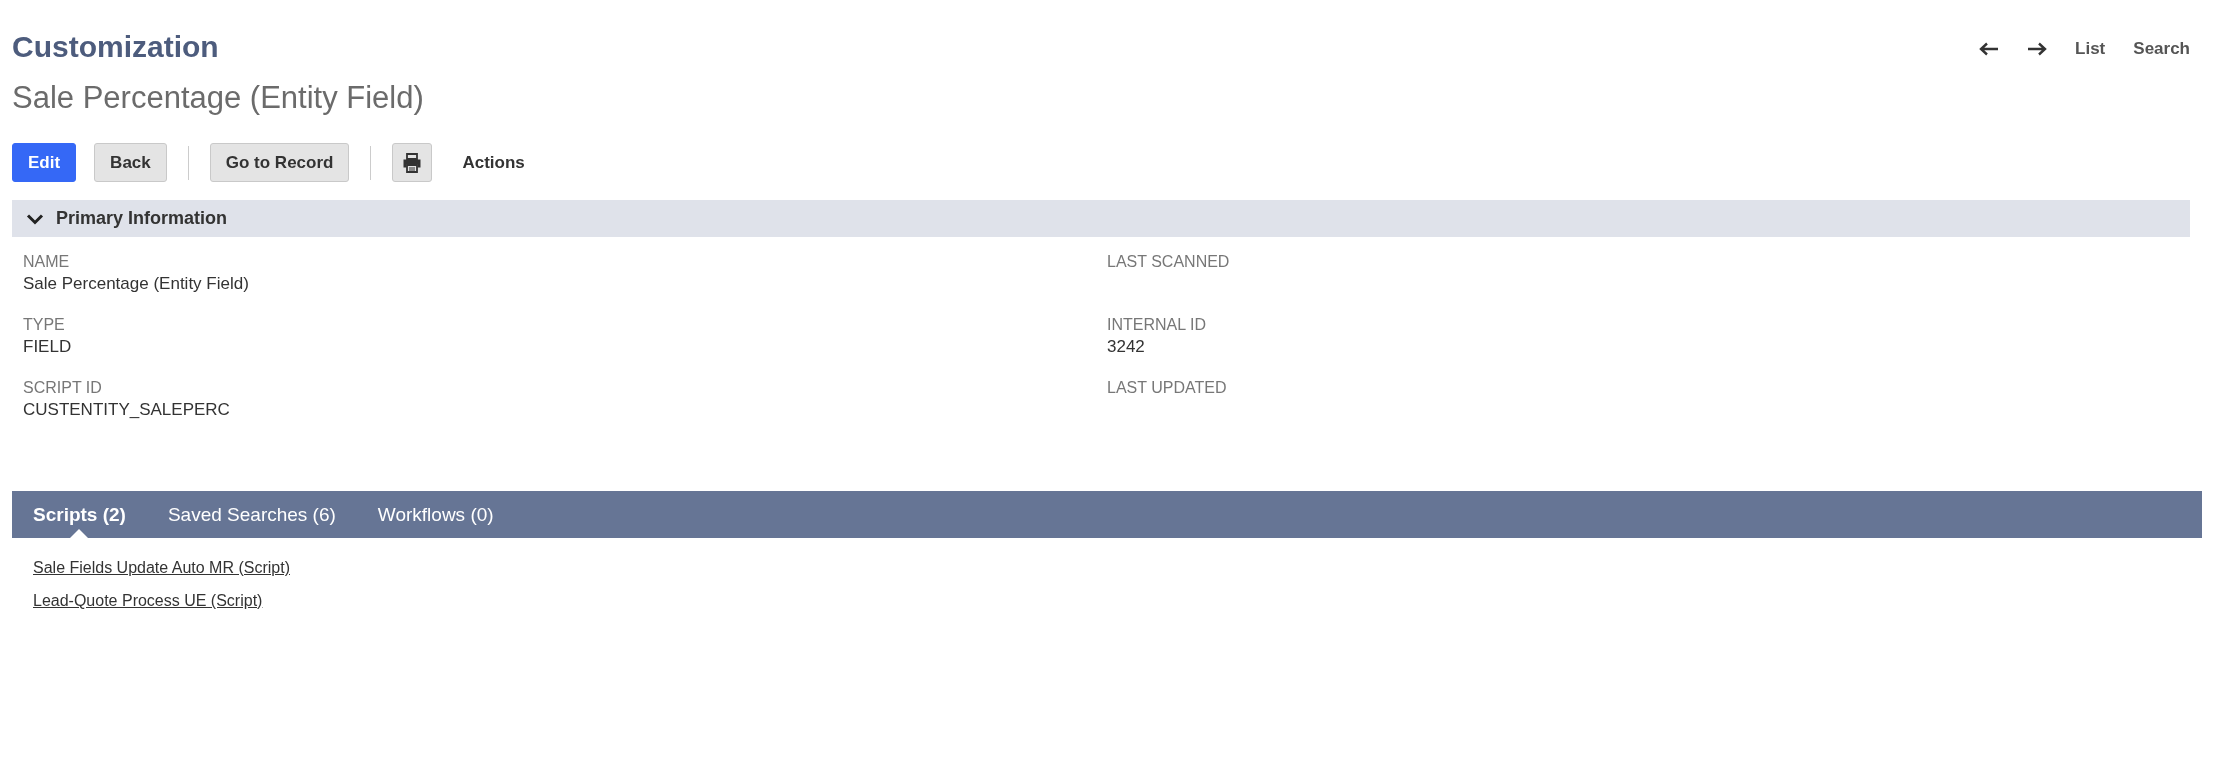  What do you see at coordinates (251, 514) in the screenshot?
I see `tab: Saved Searches (6)` at bounding box center [251, 514].